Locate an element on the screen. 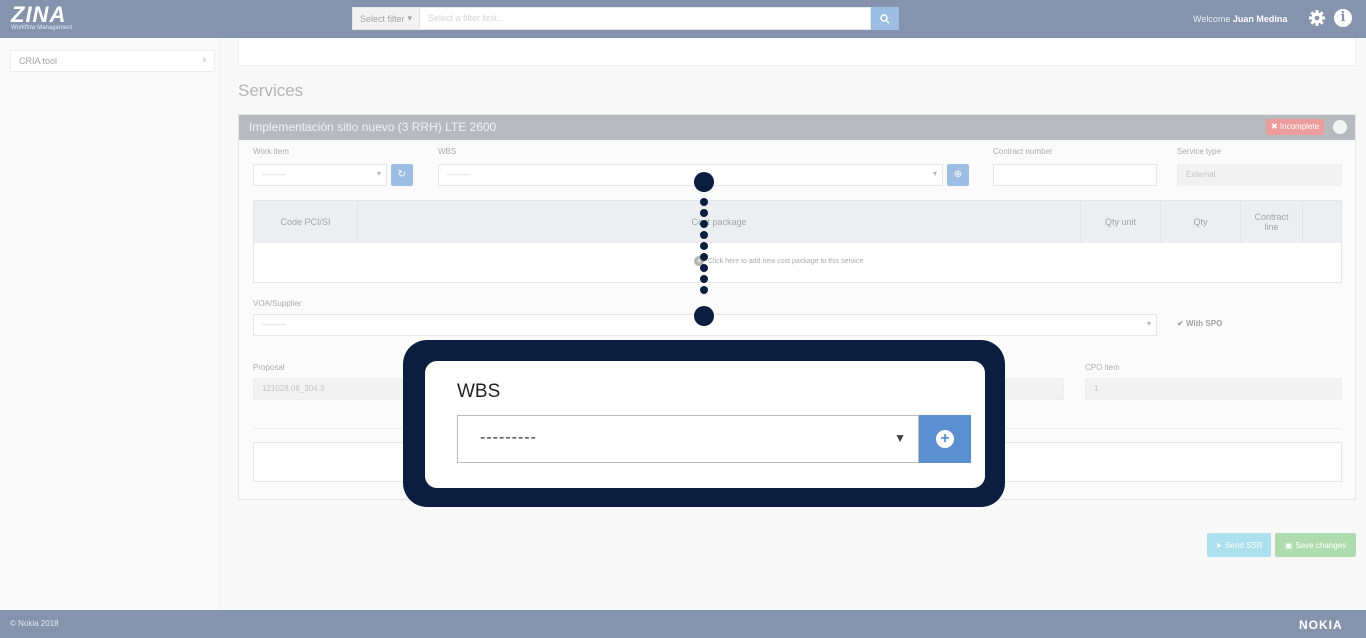 The width and height of the screenshot is (1366, 638). zoom-callout: WBS --------- ▼ + is located at coordinates (704, 423).